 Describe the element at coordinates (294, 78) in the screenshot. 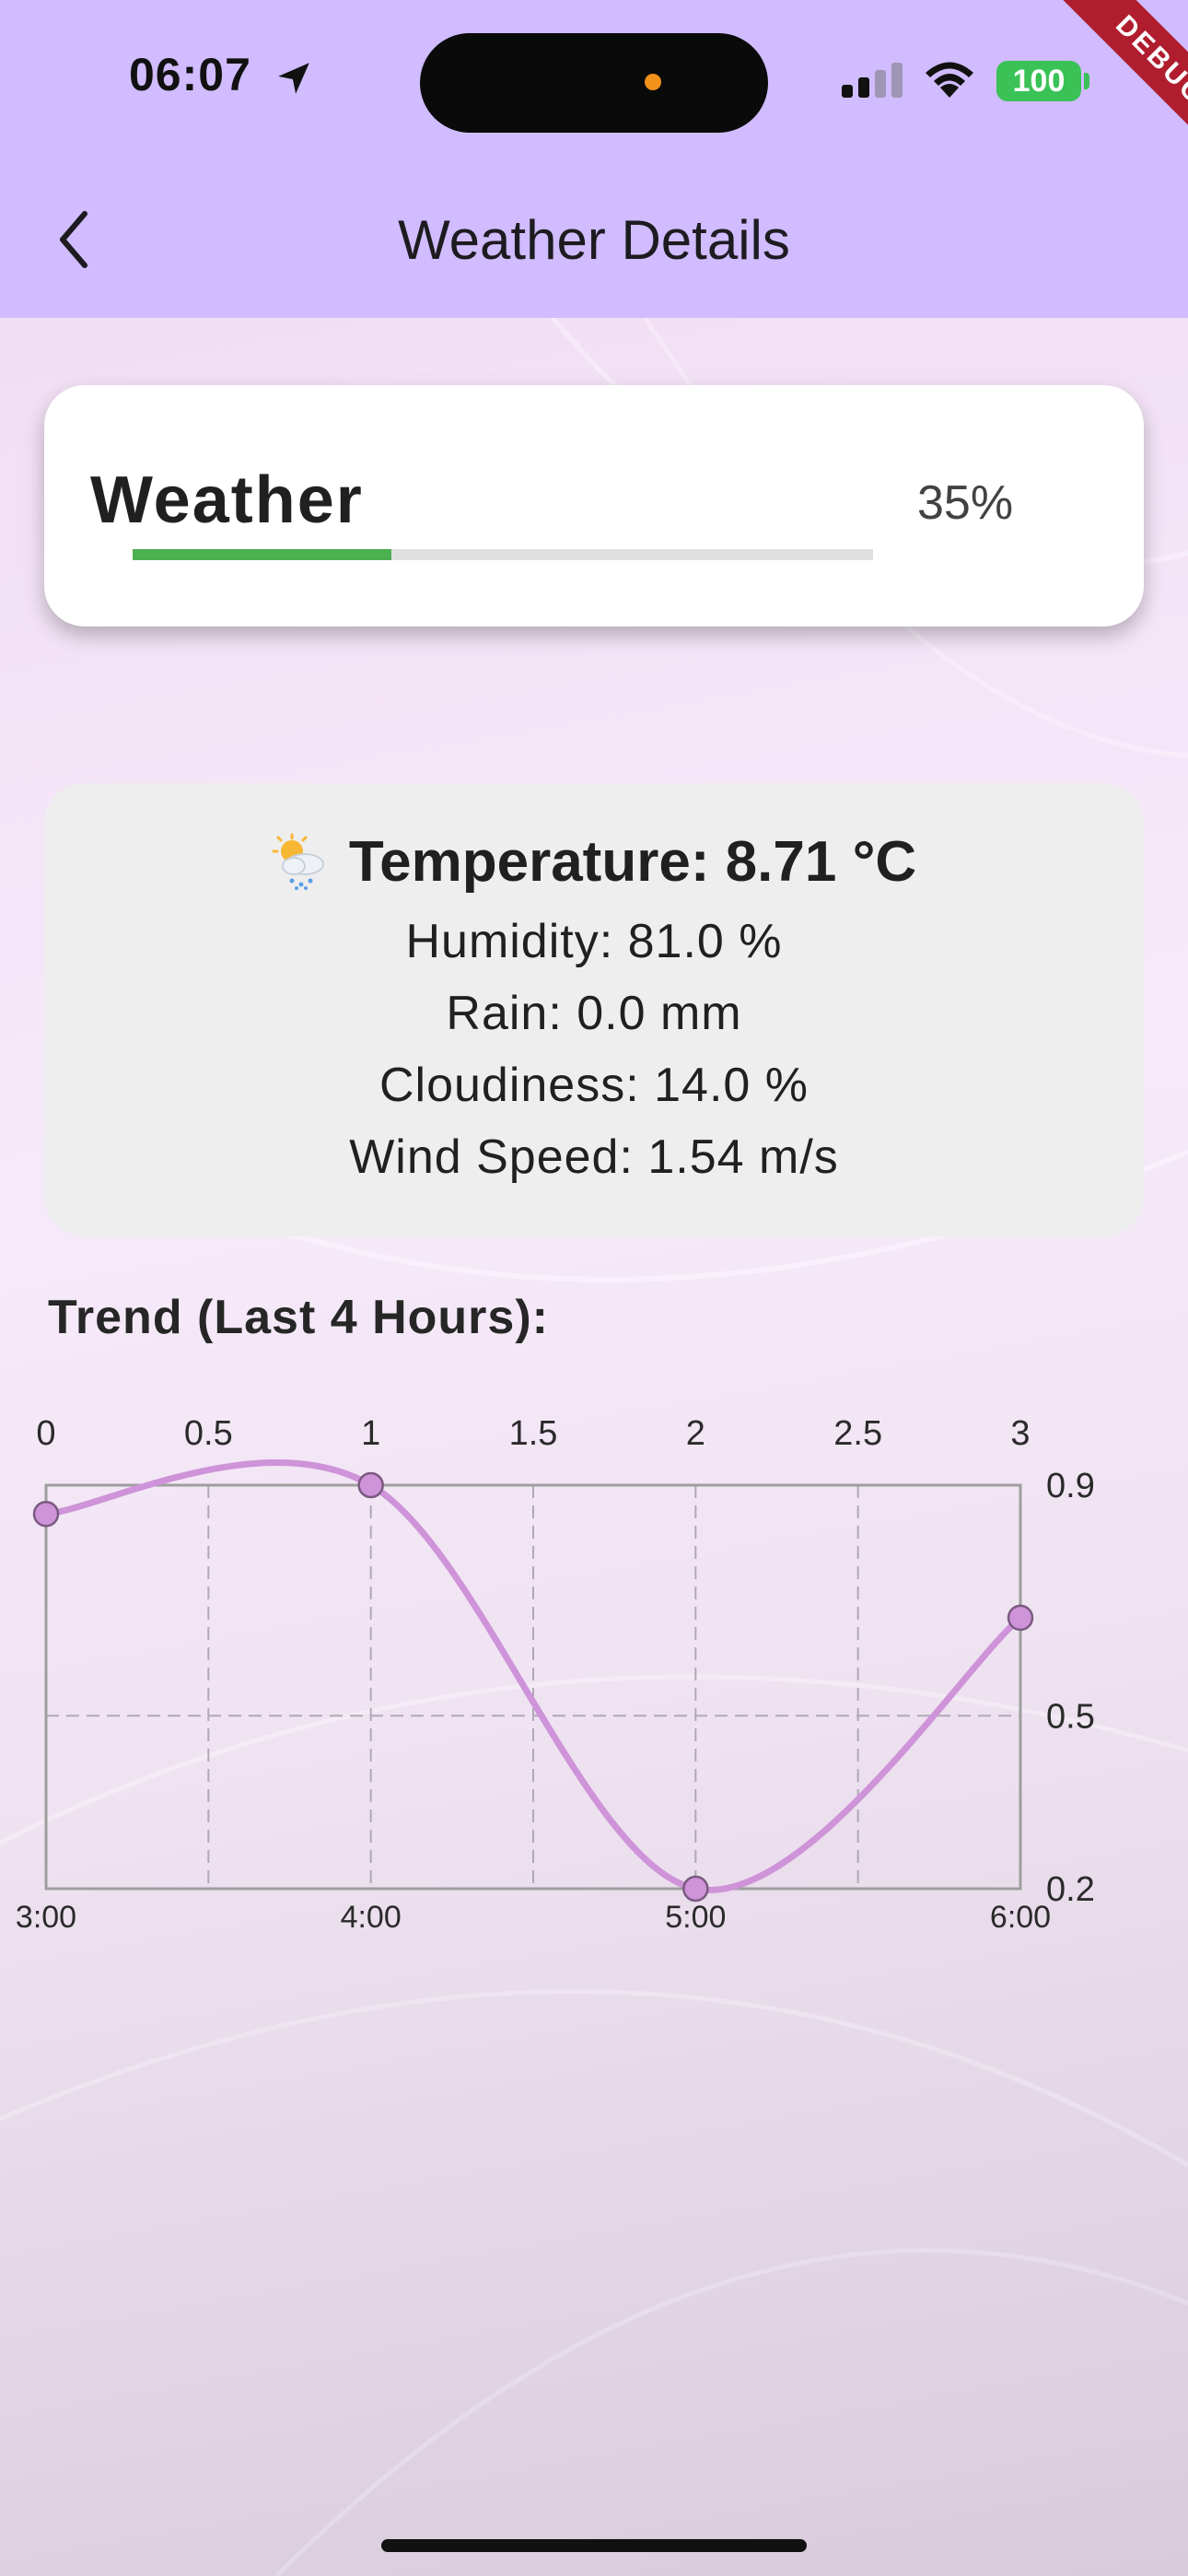

I see `location-arrow-icon` at that location.